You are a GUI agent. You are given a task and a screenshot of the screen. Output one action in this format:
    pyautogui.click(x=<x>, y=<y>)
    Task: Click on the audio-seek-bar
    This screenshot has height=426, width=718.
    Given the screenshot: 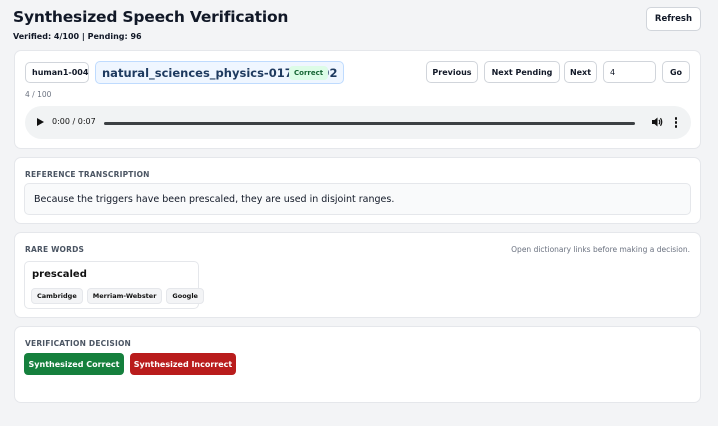 What is the action you would take?
    pyautogui.click(x=369, y=123)
    